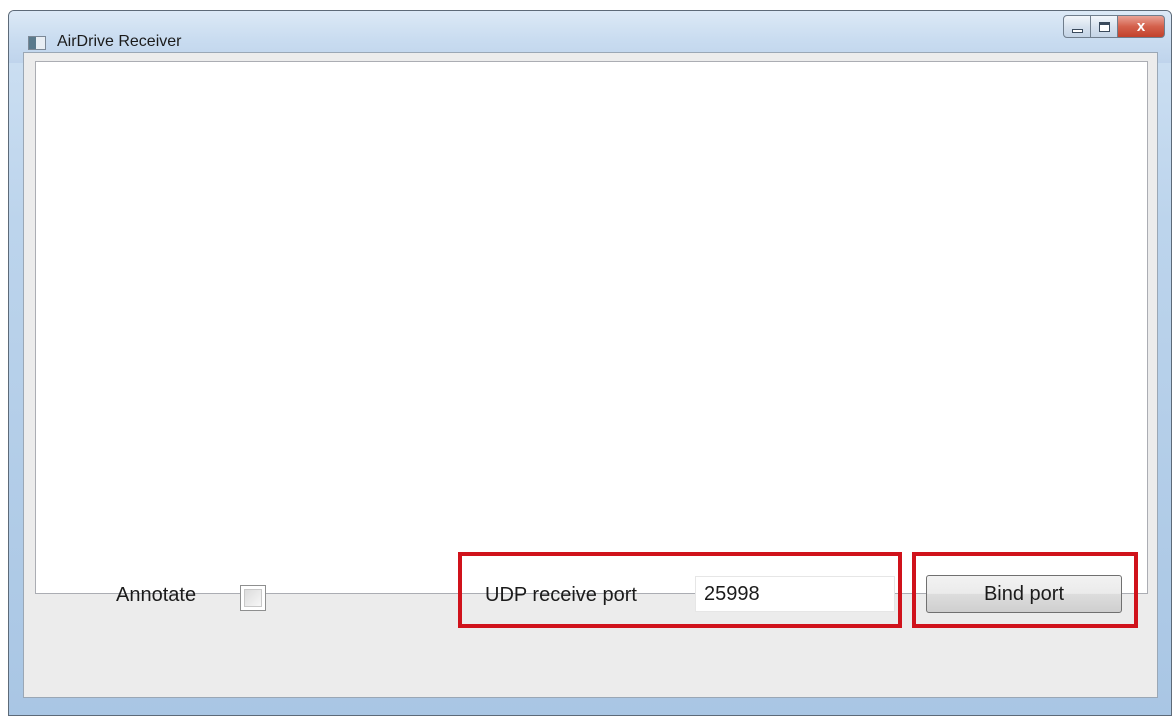 Image resolution: width=1176 pixels, height=717 pixels. What do you see at coordinates (795, 594) in the screenshot?
I see `udp-port-input` at bounding box center [795, 594].